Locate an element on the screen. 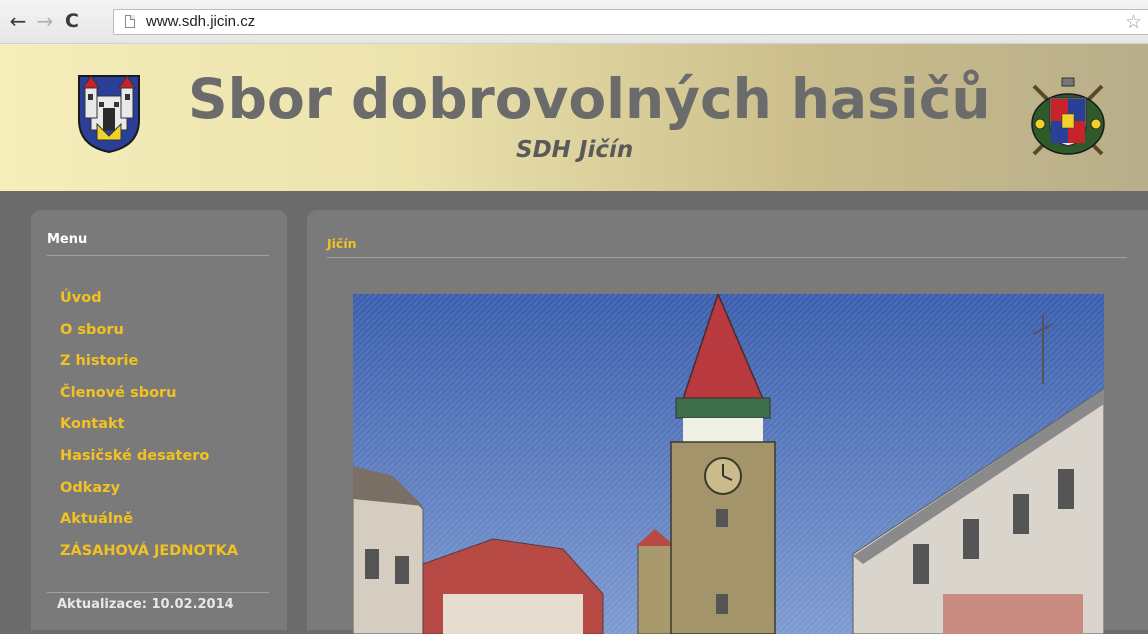  menu-link-o-sboru: O sboru is located at coordinates (92, 330).